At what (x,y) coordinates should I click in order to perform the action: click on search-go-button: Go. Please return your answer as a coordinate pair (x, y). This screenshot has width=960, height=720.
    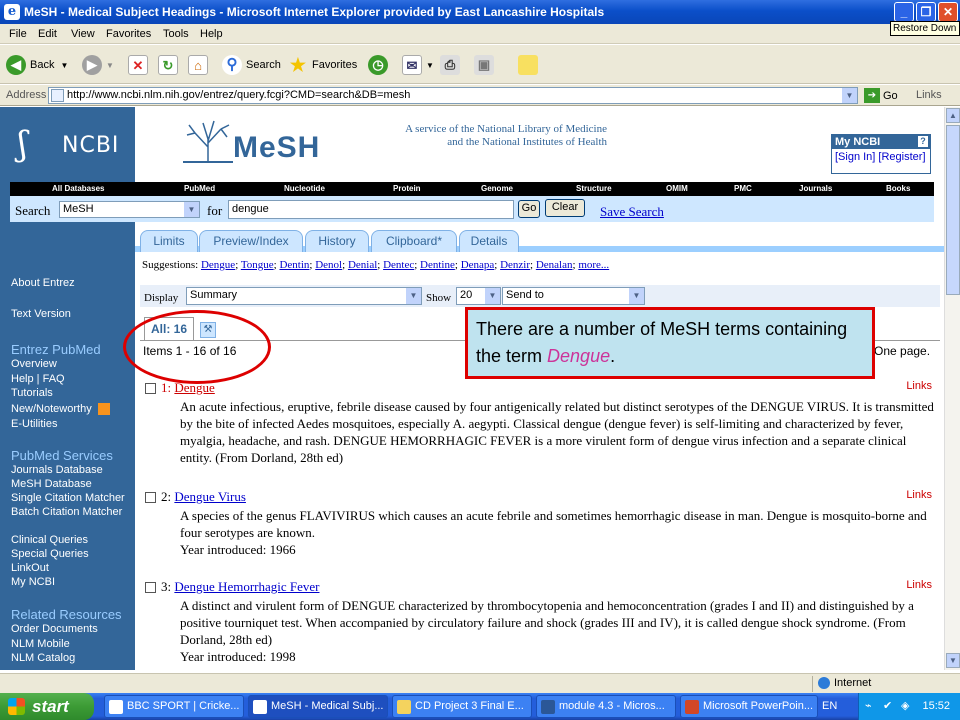
    Looking at the image, I should click on (529, 209).